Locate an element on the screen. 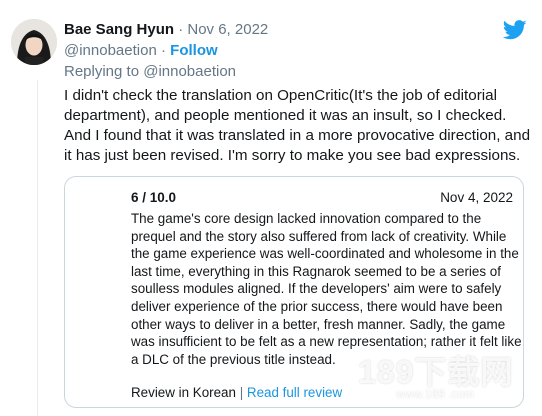 This screenshot has height=416, width=542. review-footer: Review in Korean | Read full review is located at coordinates (236, 392).